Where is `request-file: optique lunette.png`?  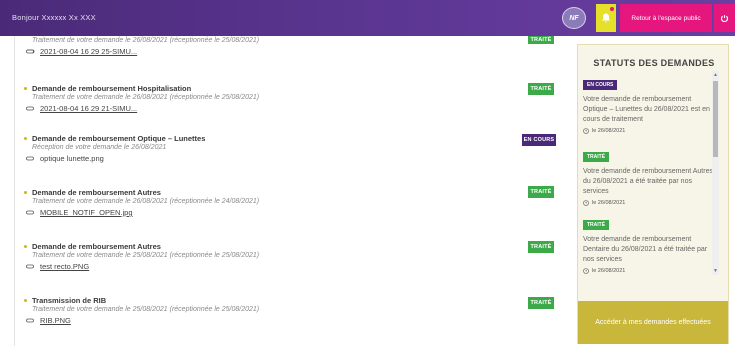
request-file: optique lunette.png is located at coordinates (294, 158).